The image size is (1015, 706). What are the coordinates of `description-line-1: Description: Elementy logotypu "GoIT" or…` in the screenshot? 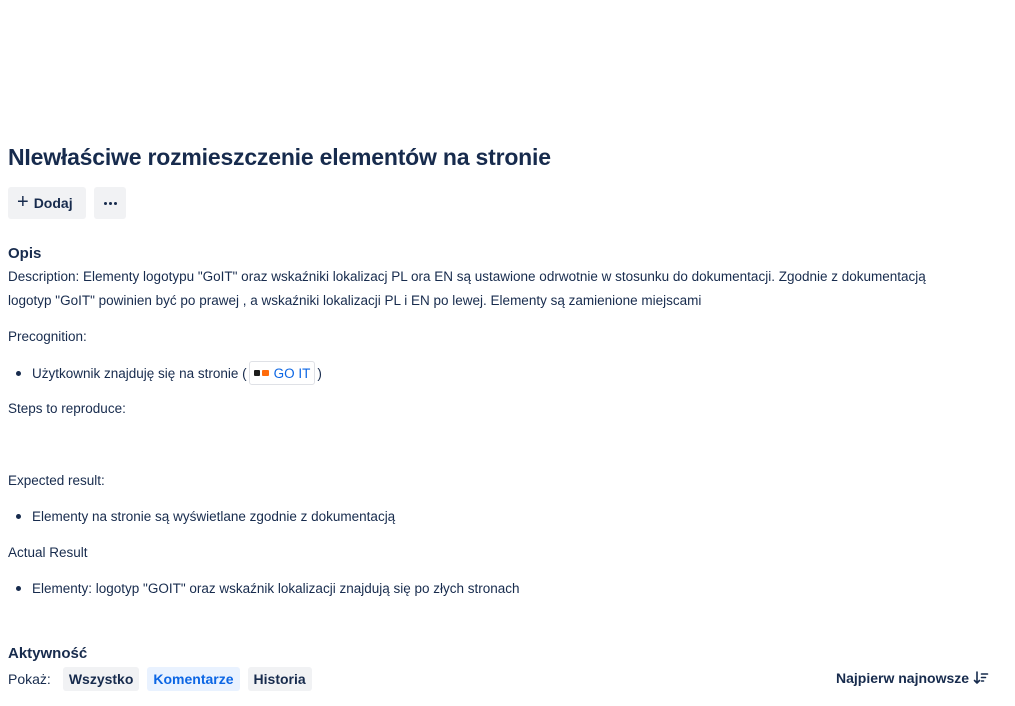 It's located at (467, 276).